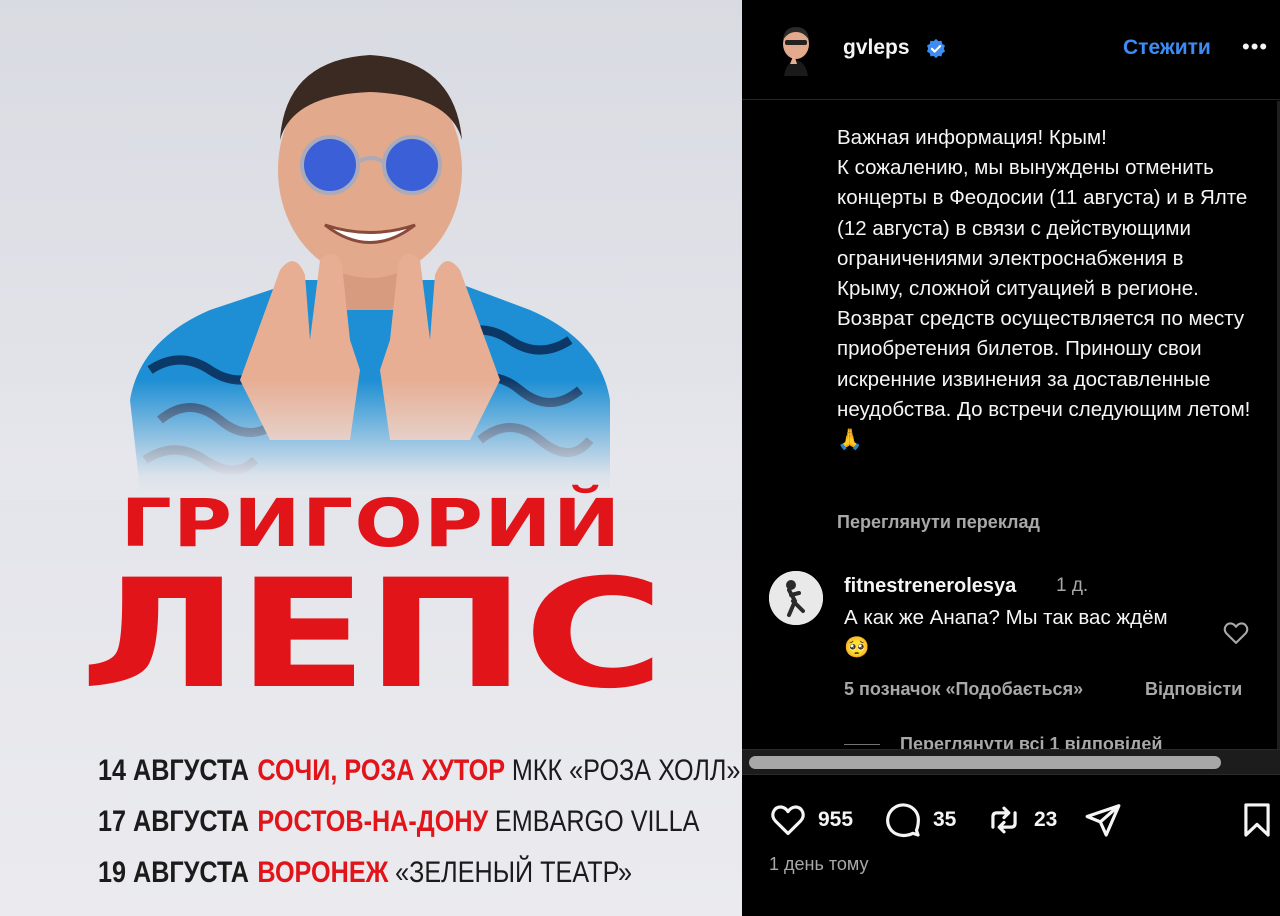  What do you see at coordinates (597, 821) in the screenshot?
I see `concert-venue: EMBARGO VILLA` at bounding box center [597, 821].